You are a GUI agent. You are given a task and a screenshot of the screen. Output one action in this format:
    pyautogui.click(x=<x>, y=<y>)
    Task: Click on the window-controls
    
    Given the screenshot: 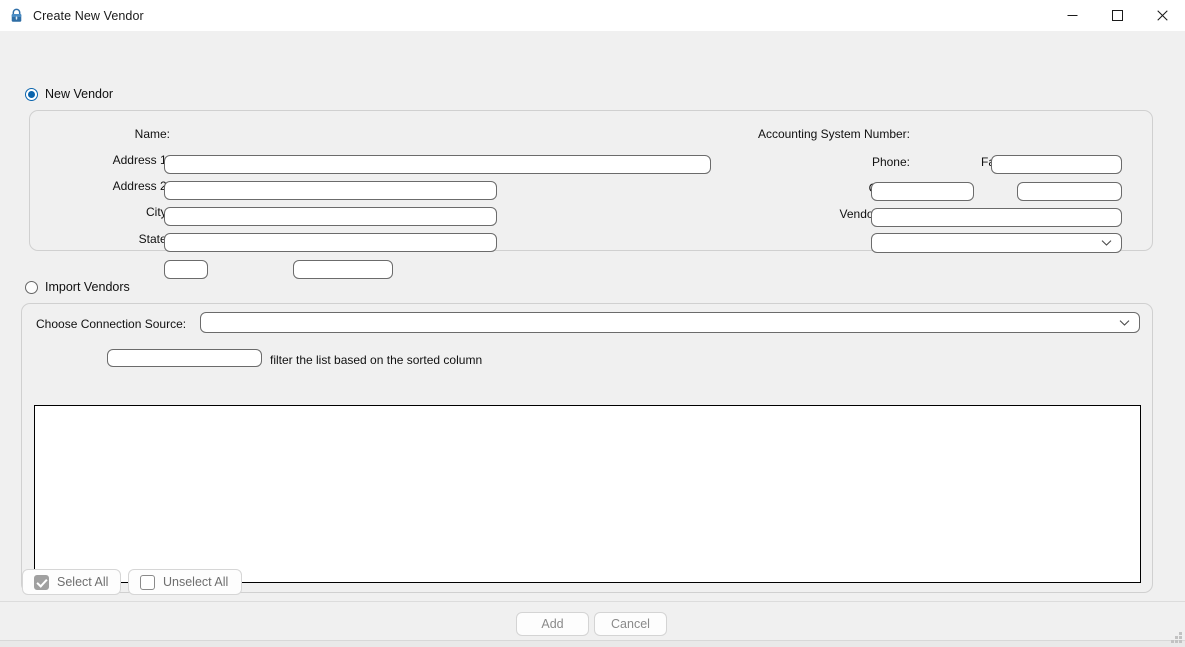 What is the action you would take?
    pyautogui.click(x=1117, y=15)
    